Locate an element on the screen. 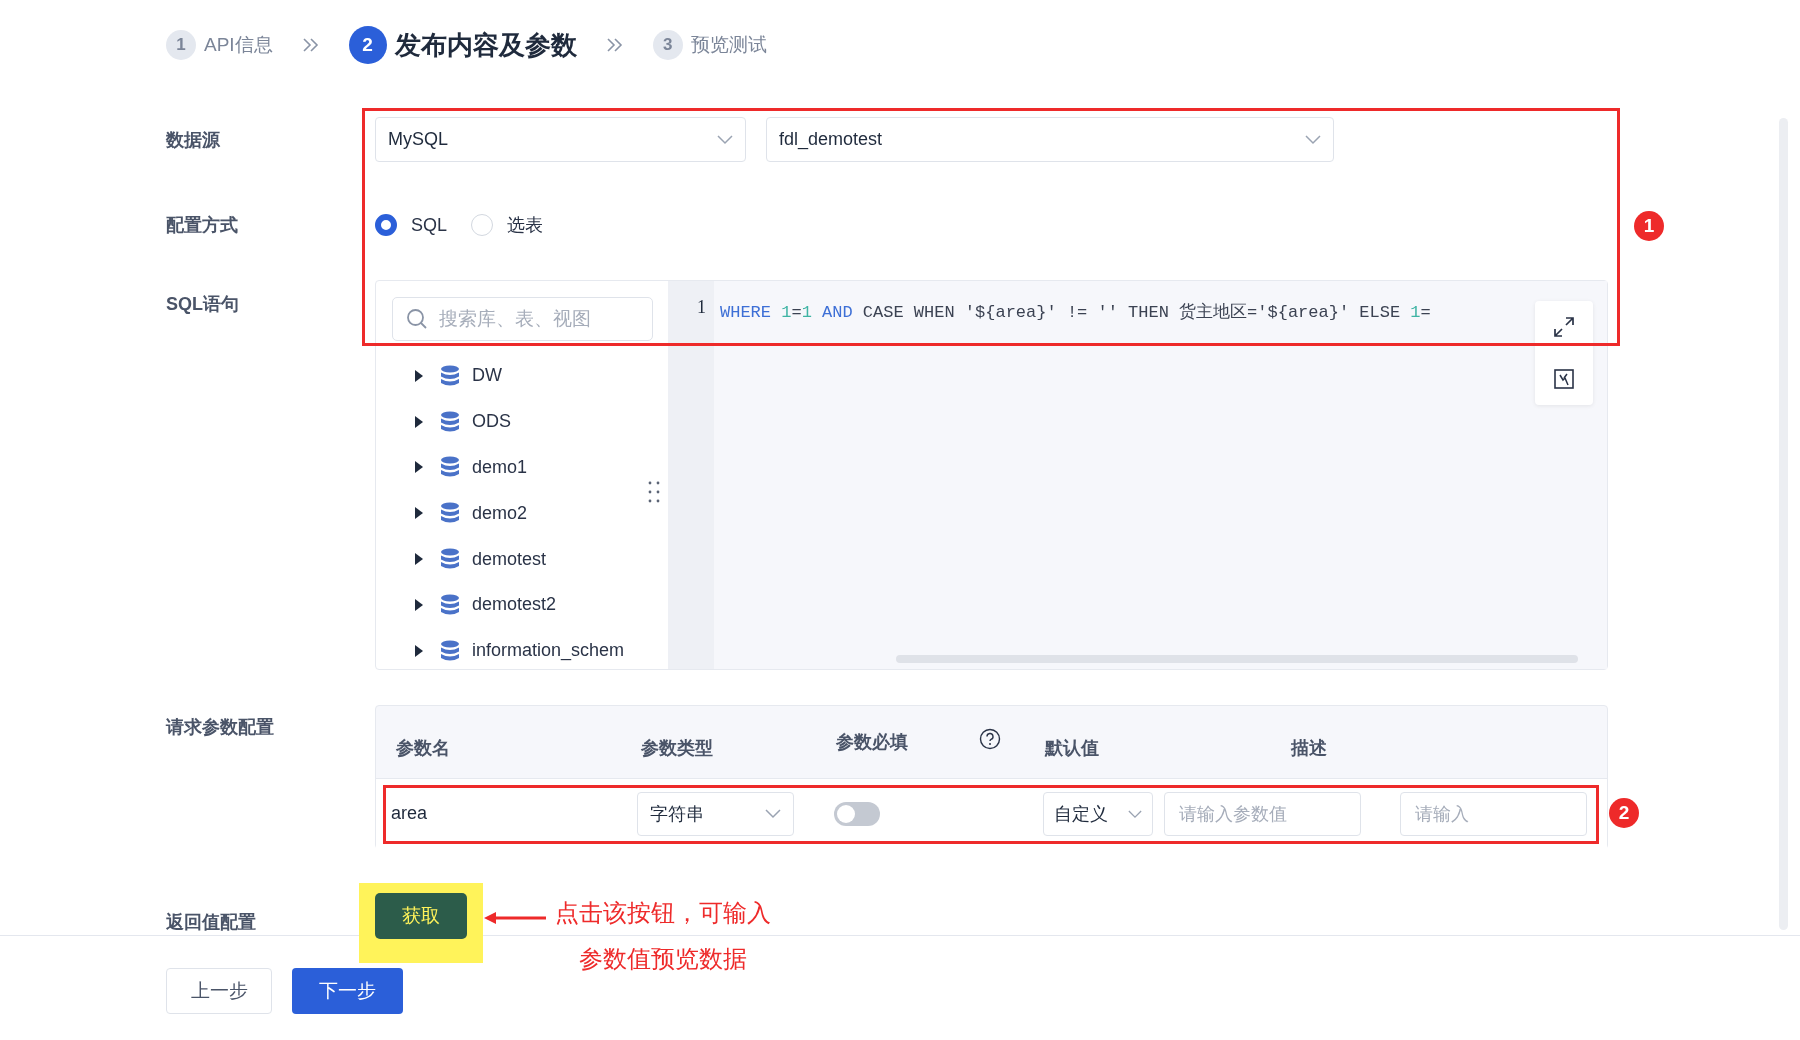 The height and width of the screenshot is (1040, 1800). format-icon is located at coordinates (1564, 379).